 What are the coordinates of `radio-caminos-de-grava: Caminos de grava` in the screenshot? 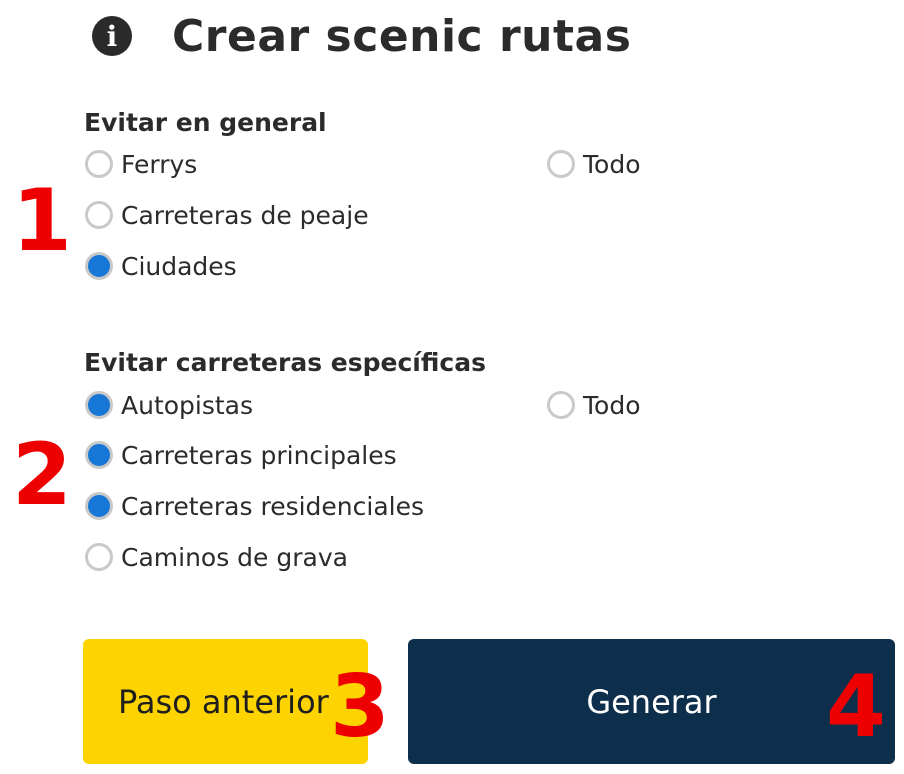 It's located at (216, 557).